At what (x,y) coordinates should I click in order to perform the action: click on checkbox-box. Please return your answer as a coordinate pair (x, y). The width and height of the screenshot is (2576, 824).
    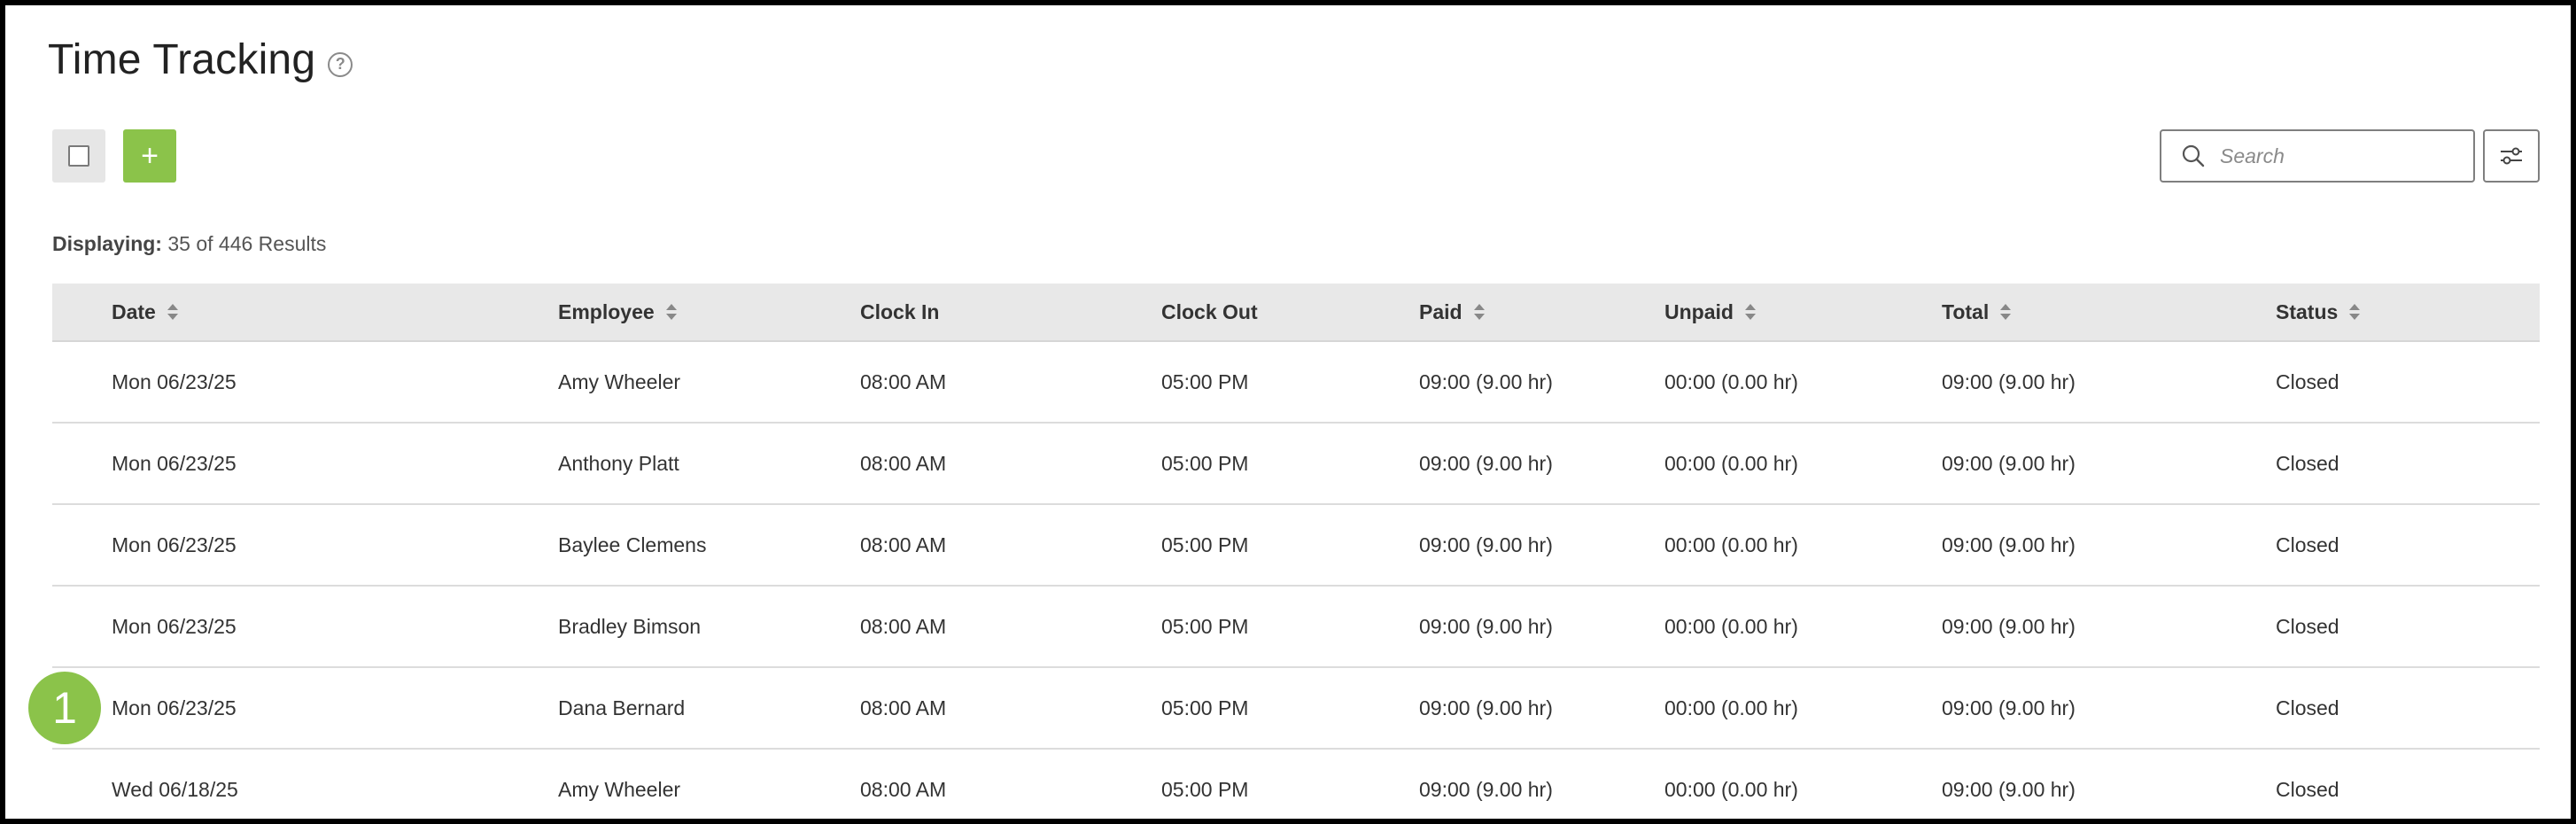
    Looking at the image, I should click on (78, 156).